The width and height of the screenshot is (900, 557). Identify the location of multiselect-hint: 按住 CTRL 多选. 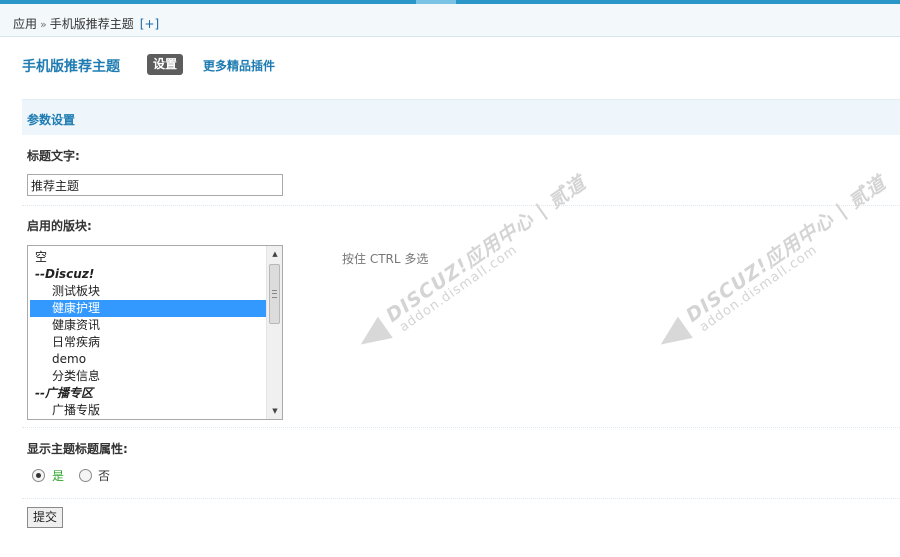
(385, 259).